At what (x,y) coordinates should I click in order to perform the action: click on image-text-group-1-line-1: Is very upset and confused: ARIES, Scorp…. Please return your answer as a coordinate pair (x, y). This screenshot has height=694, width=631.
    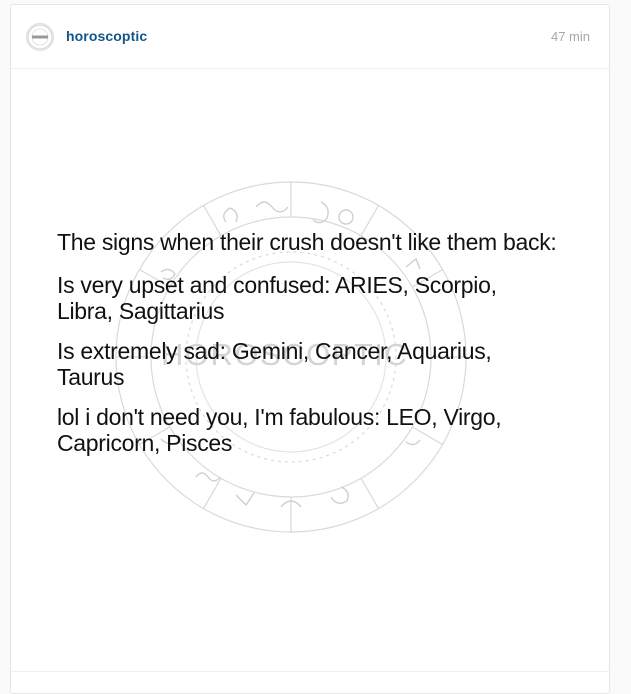
    Looking at the image, I should click on (277, 285).